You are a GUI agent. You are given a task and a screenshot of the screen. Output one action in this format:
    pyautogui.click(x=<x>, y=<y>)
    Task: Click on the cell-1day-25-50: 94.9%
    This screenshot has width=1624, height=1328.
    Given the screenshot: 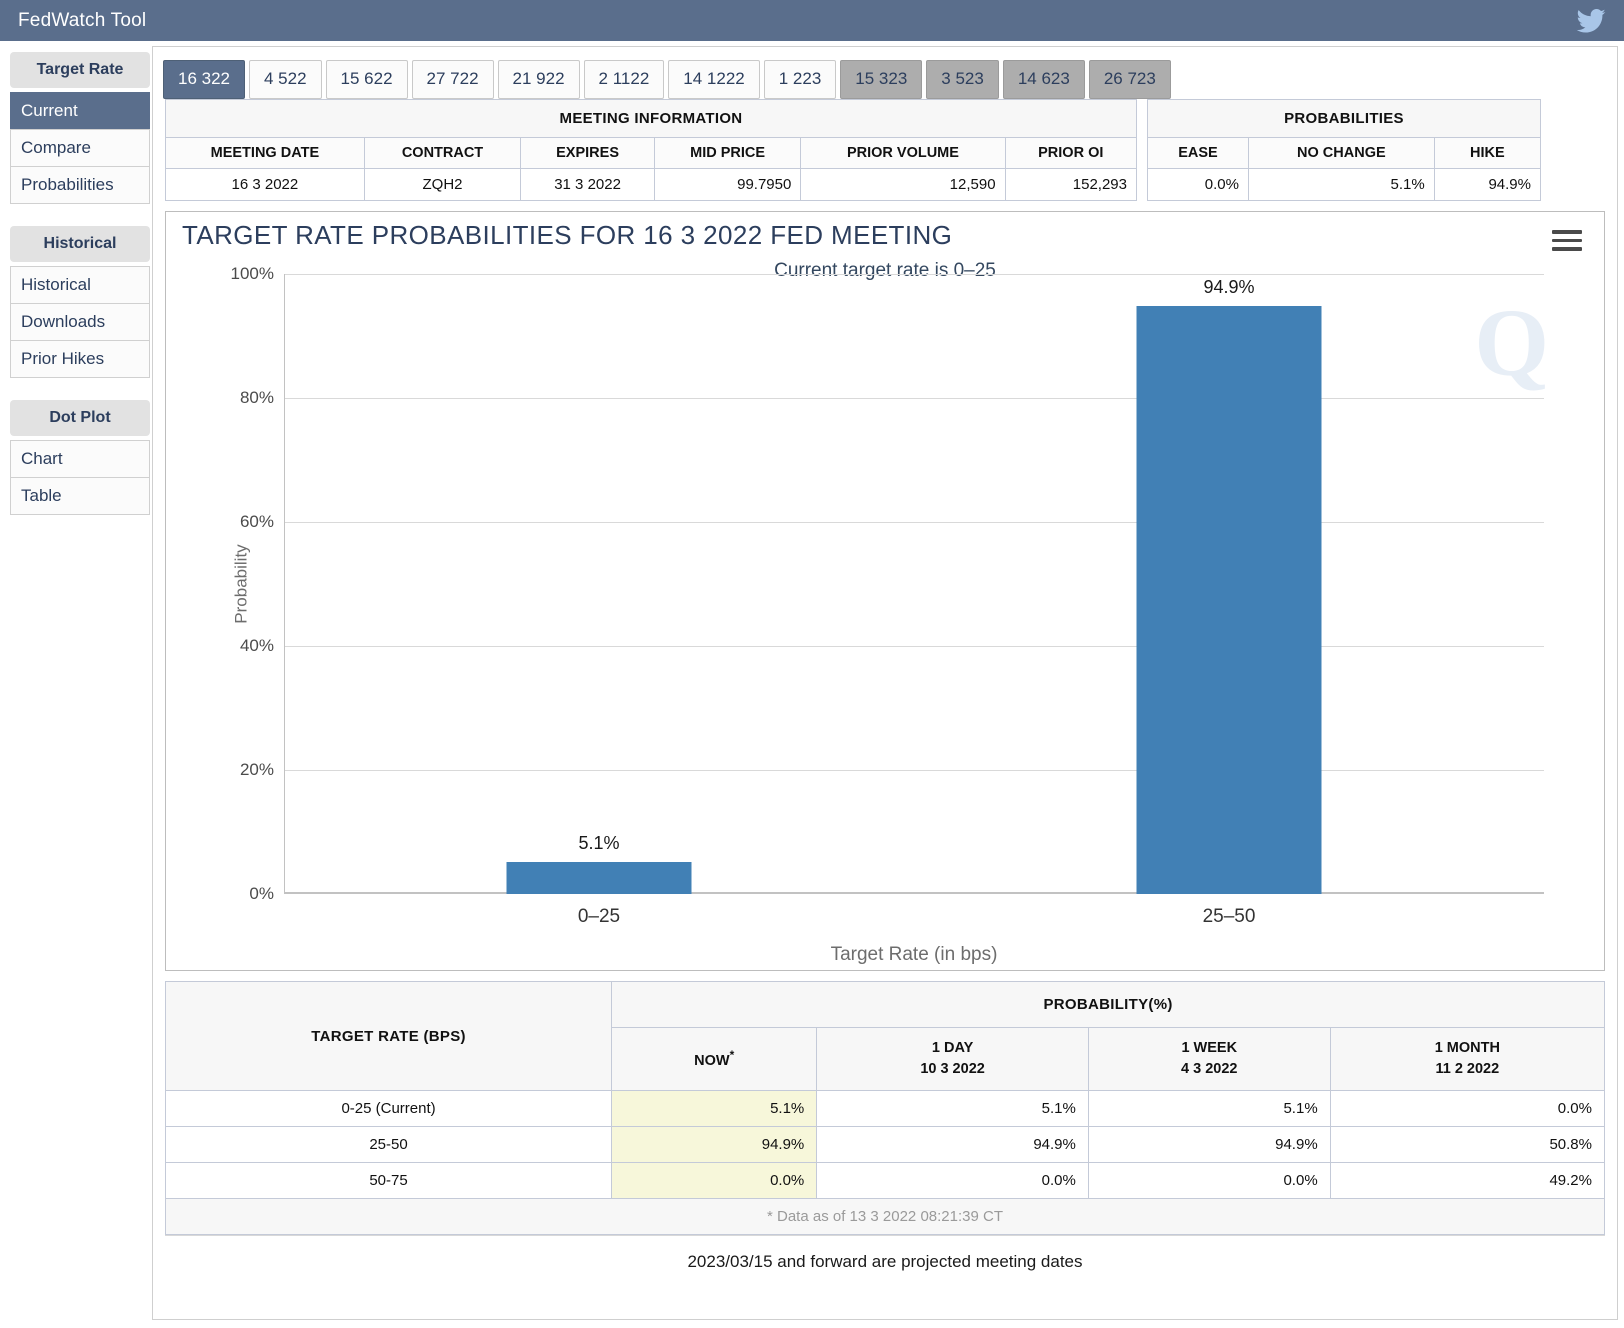 What is the action you would take?
    pyautogui.click(x=952, y=1145)
    